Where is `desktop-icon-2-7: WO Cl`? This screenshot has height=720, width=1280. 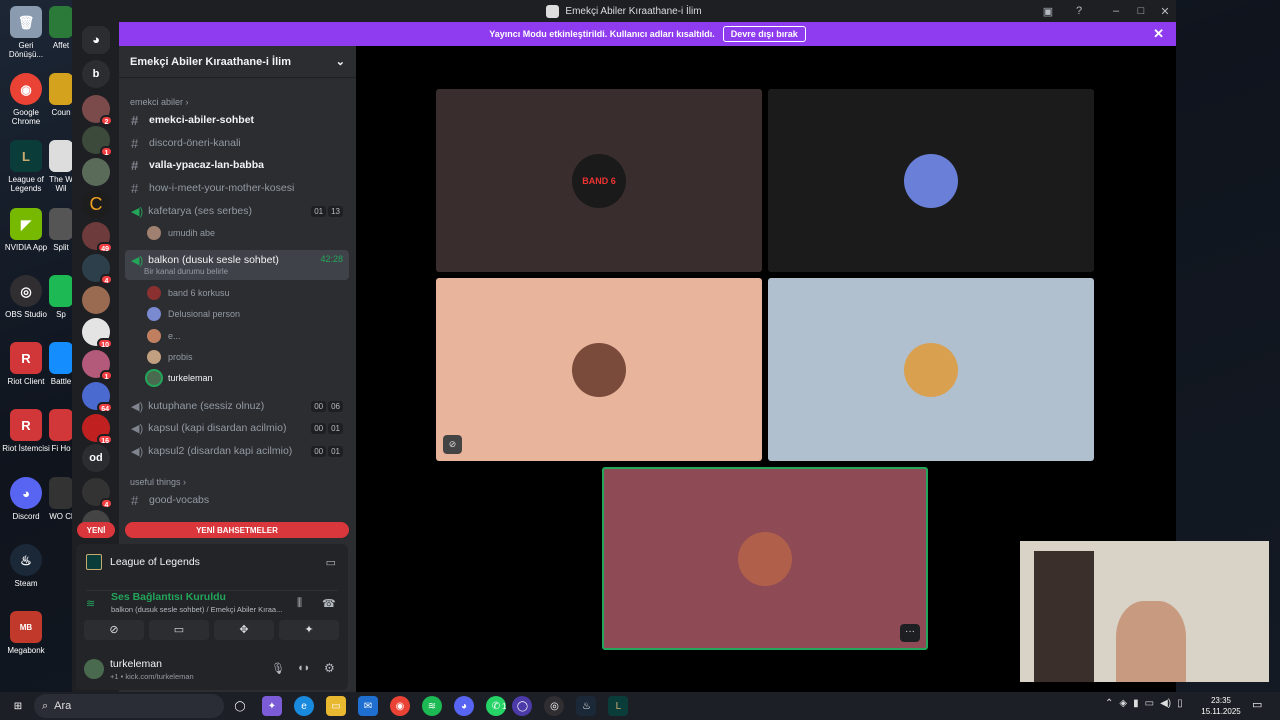 desktop-icon-2-7: WO Cl is located at coordinates (61, 499).